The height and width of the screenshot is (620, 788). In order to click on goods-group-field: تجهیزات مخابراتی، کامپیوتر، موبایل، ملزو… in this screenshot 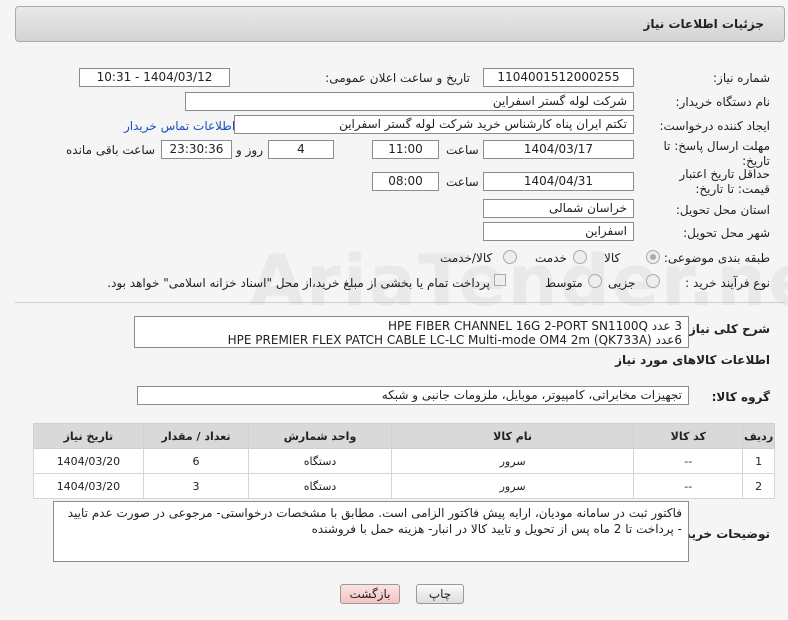, I will do `click(413, 395)`.